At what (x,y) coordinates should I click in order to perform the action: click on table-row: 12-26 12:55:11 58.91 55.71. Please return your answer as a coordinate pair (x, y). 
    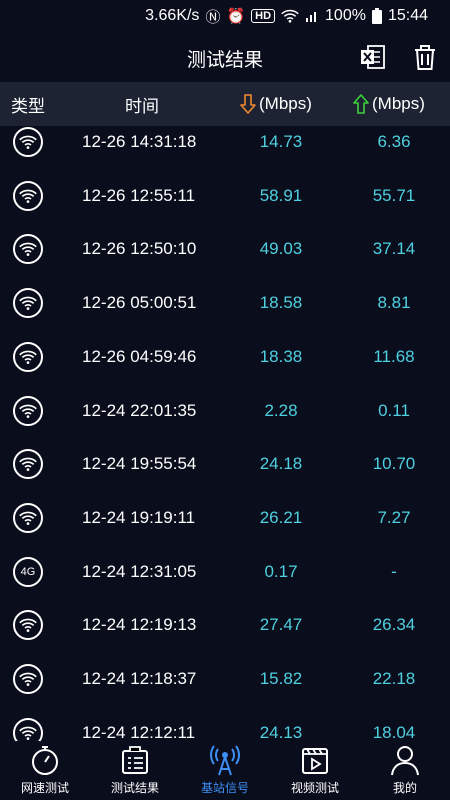
    Looking at the image, I should click on (225, 197).